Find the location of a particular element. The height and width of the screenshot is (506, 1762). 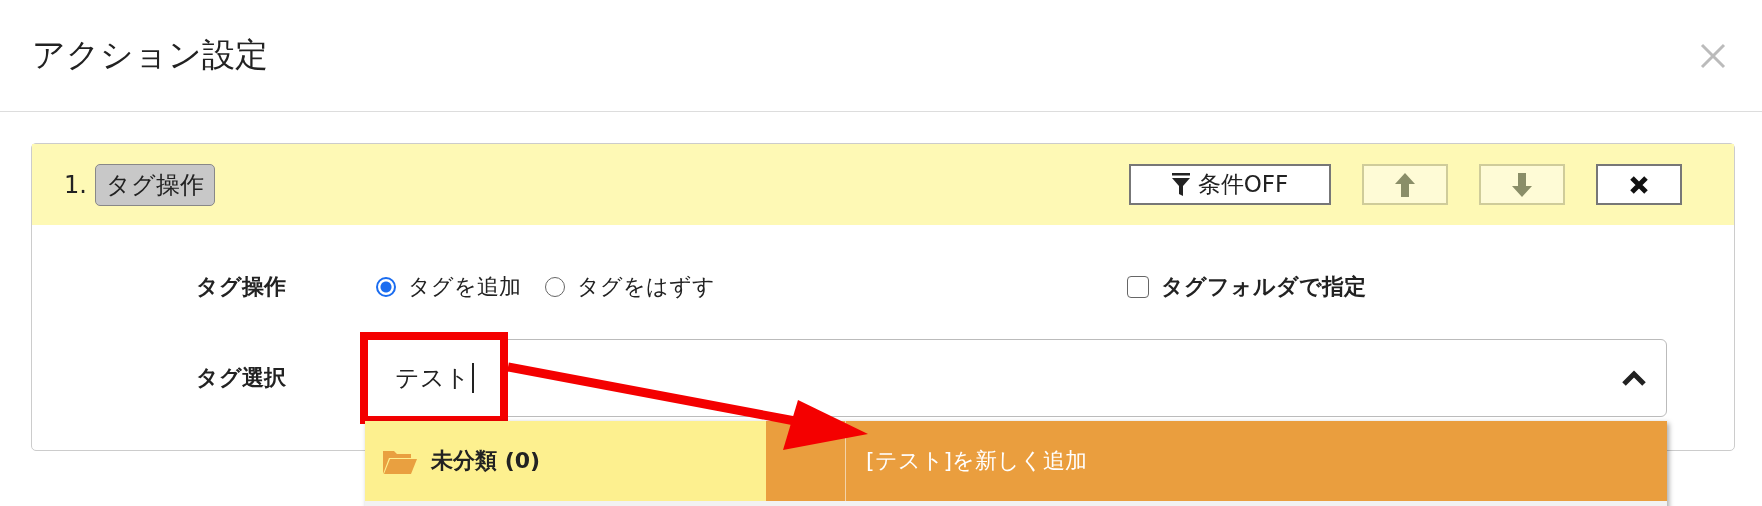

checkbox is located at coordinates (1138, 287).